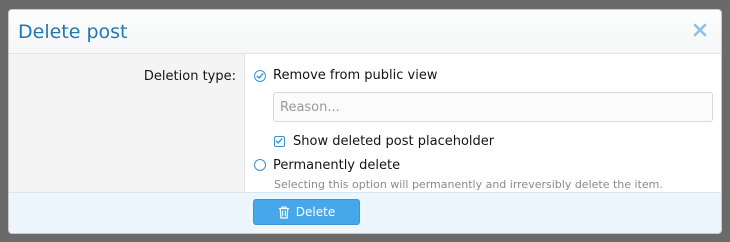 The image size is (730, 242). What do you see at coordinates (393, 141) in the screenshot?
I see `checkbox-label-show-placeholder: Show deleted post placeholder` at bounding box center [393, 141].